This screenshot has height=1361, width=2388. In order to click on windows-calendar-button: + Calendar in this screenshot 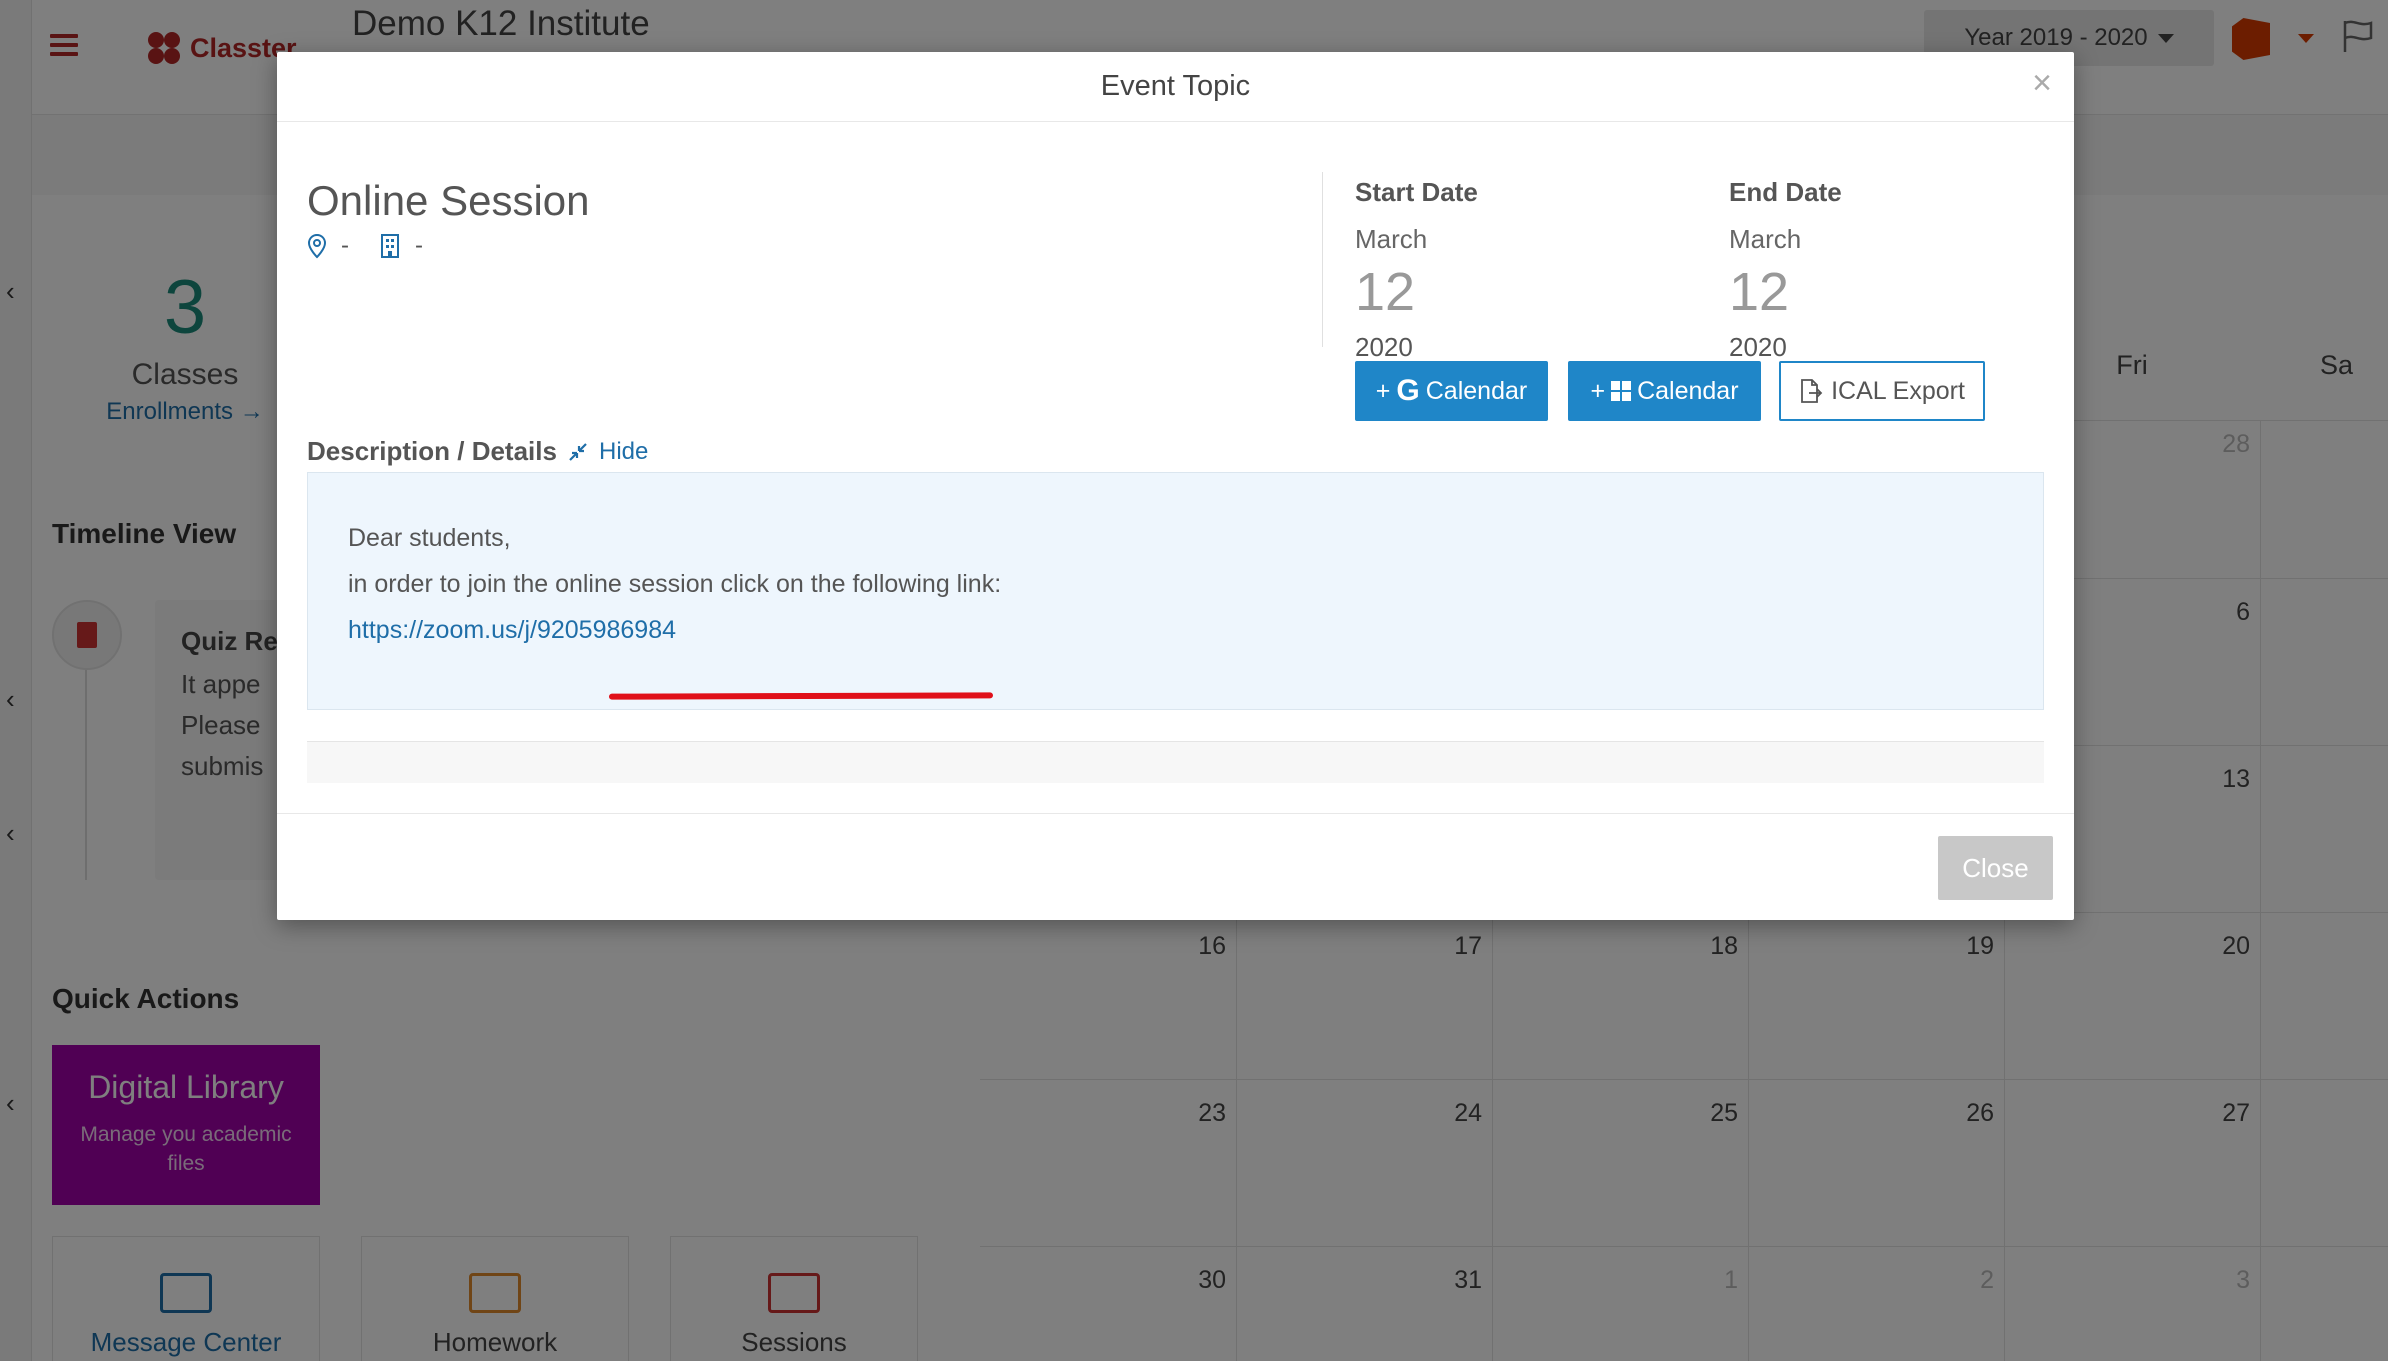, I will do `click(1664, 391)`.